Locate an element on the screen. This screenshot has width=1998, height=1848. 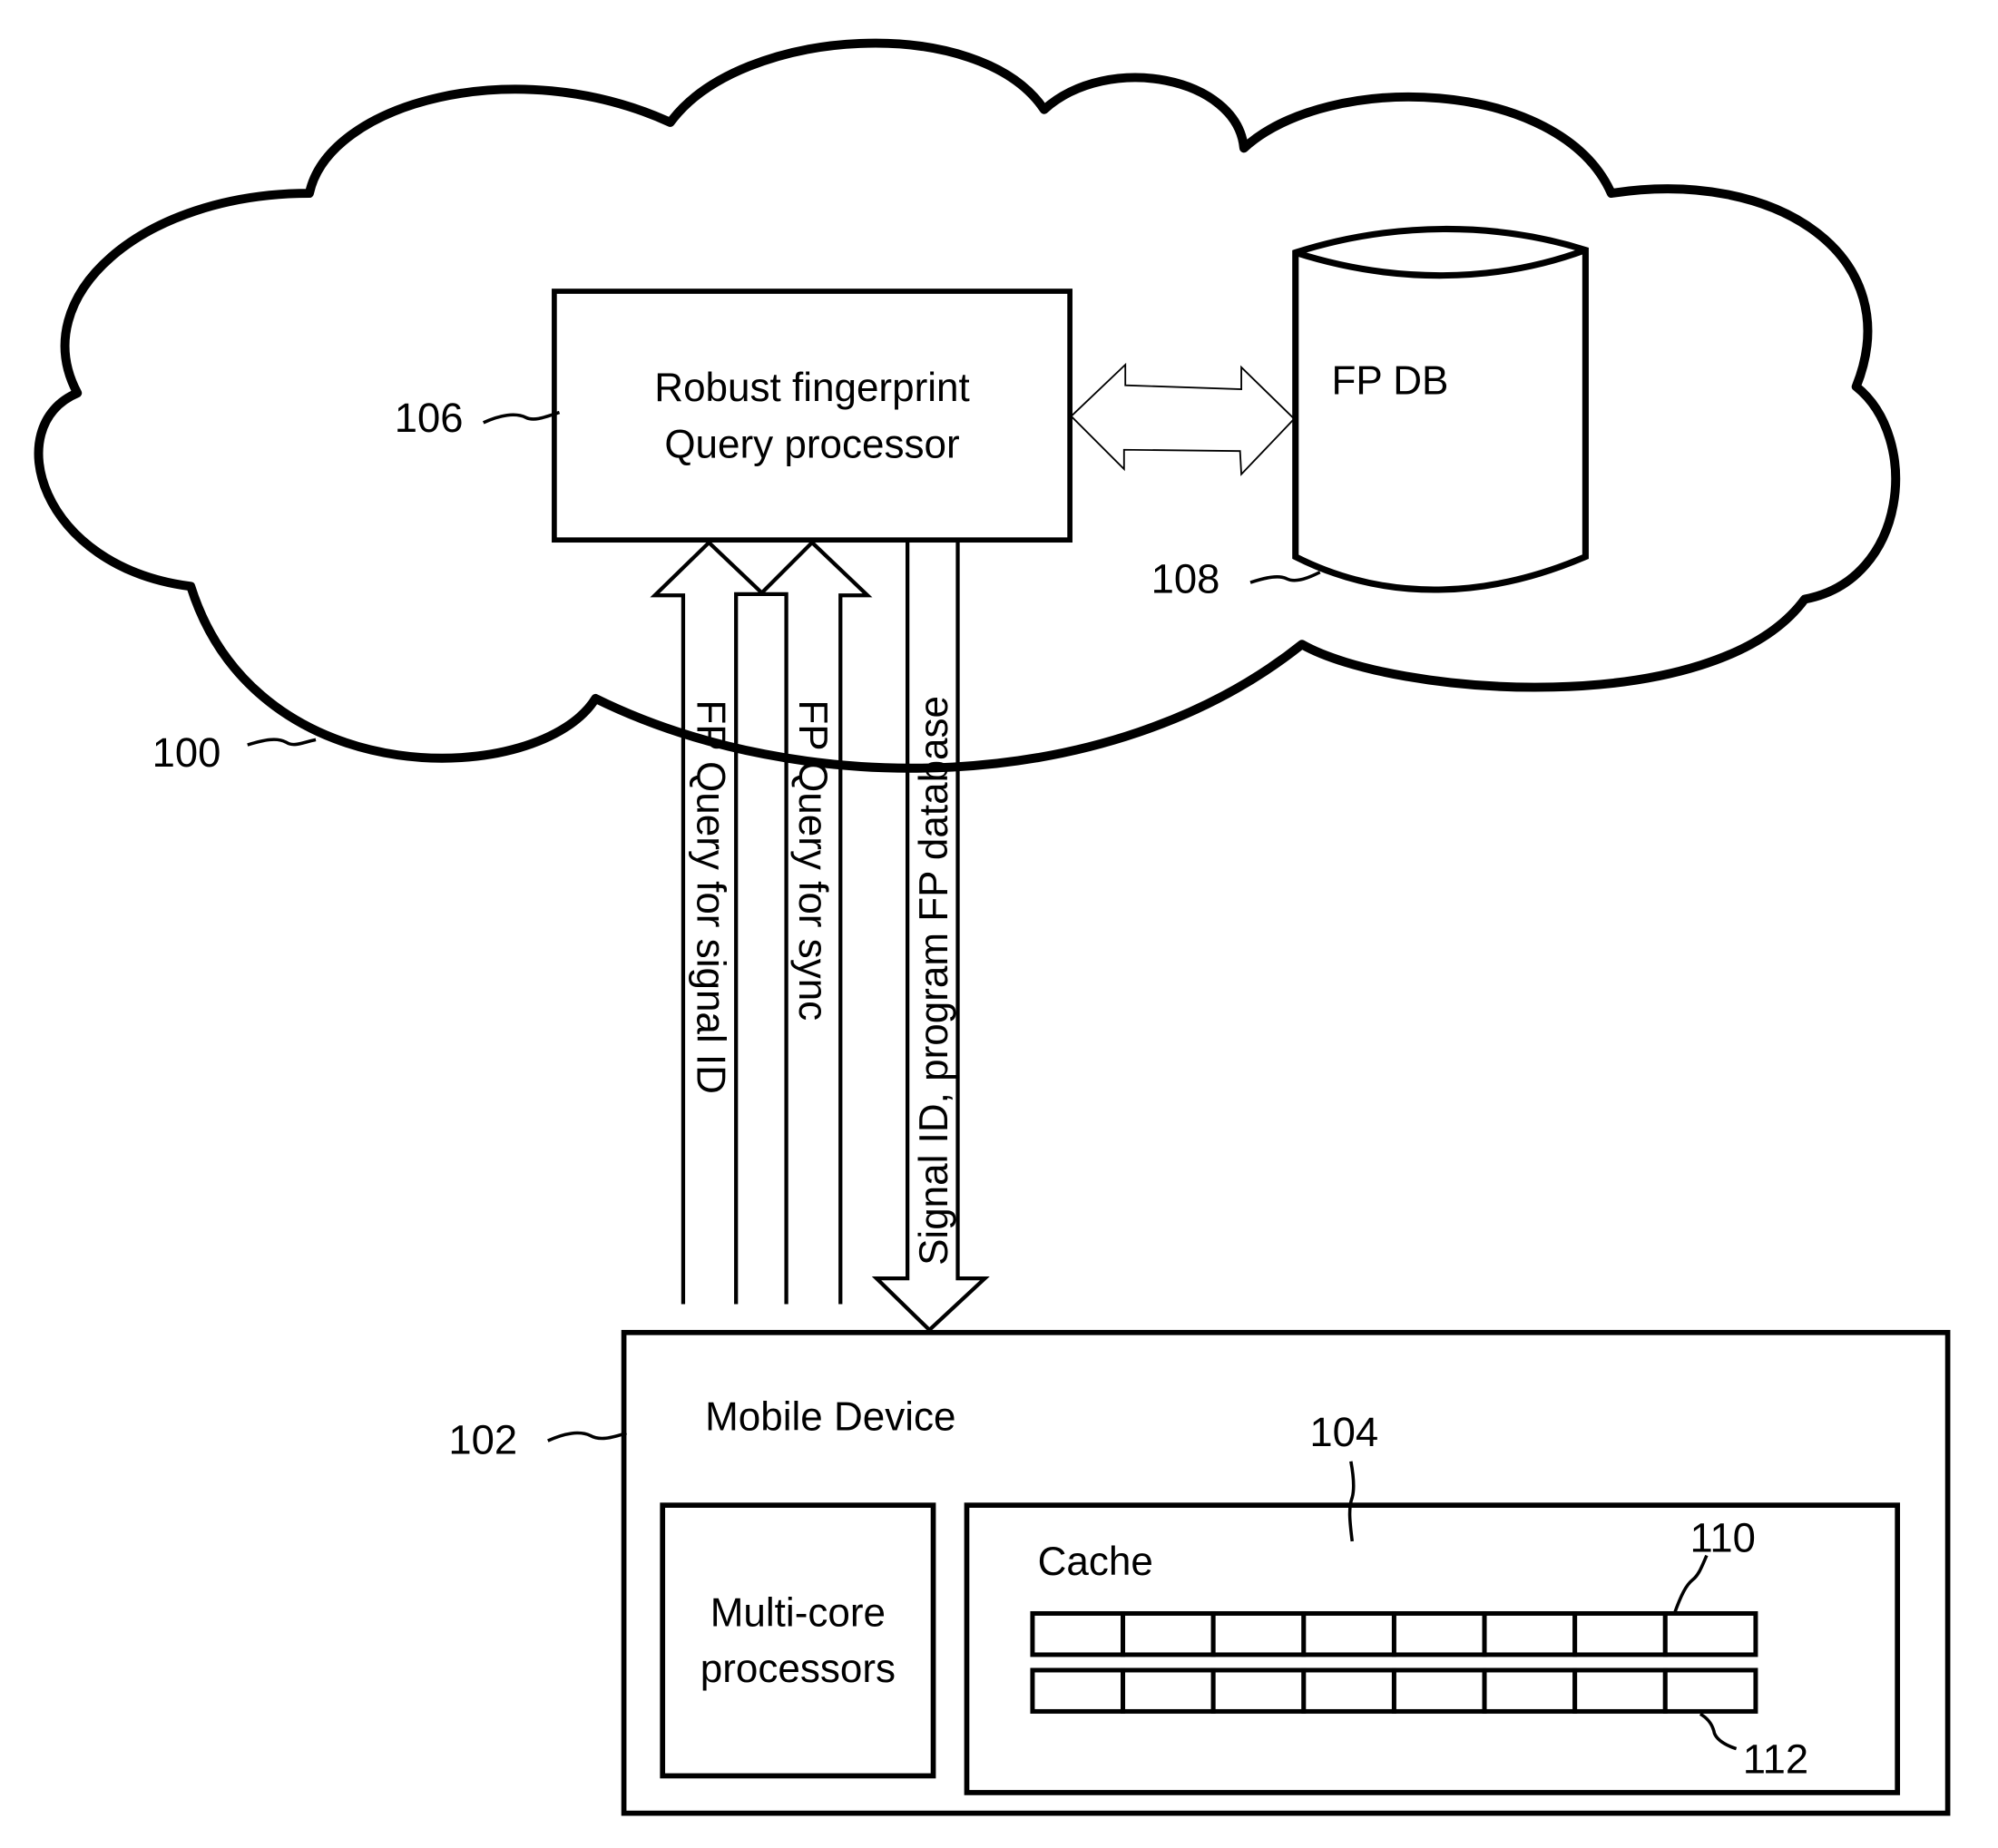
mobile-device-leader-line is located at coordinates (587, 1436).